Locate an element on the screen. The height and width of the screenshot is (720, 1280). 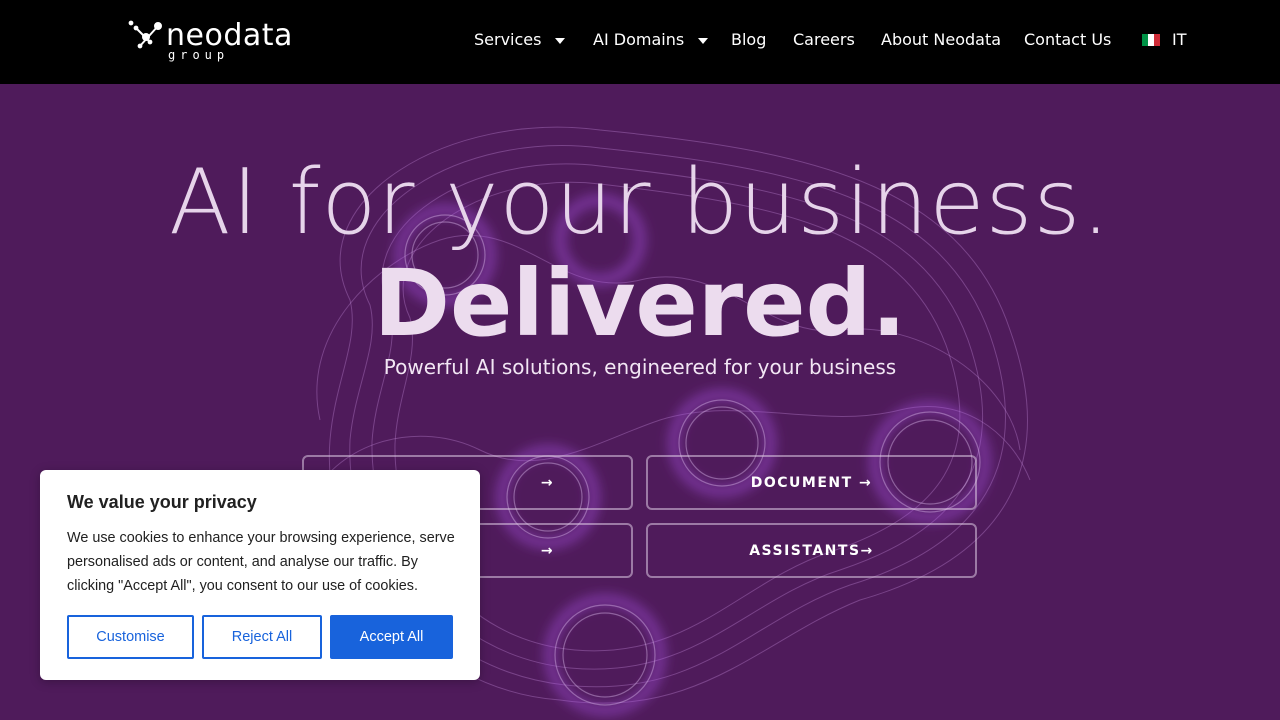
customise-button: Customise is located at coordinates (130, 637).